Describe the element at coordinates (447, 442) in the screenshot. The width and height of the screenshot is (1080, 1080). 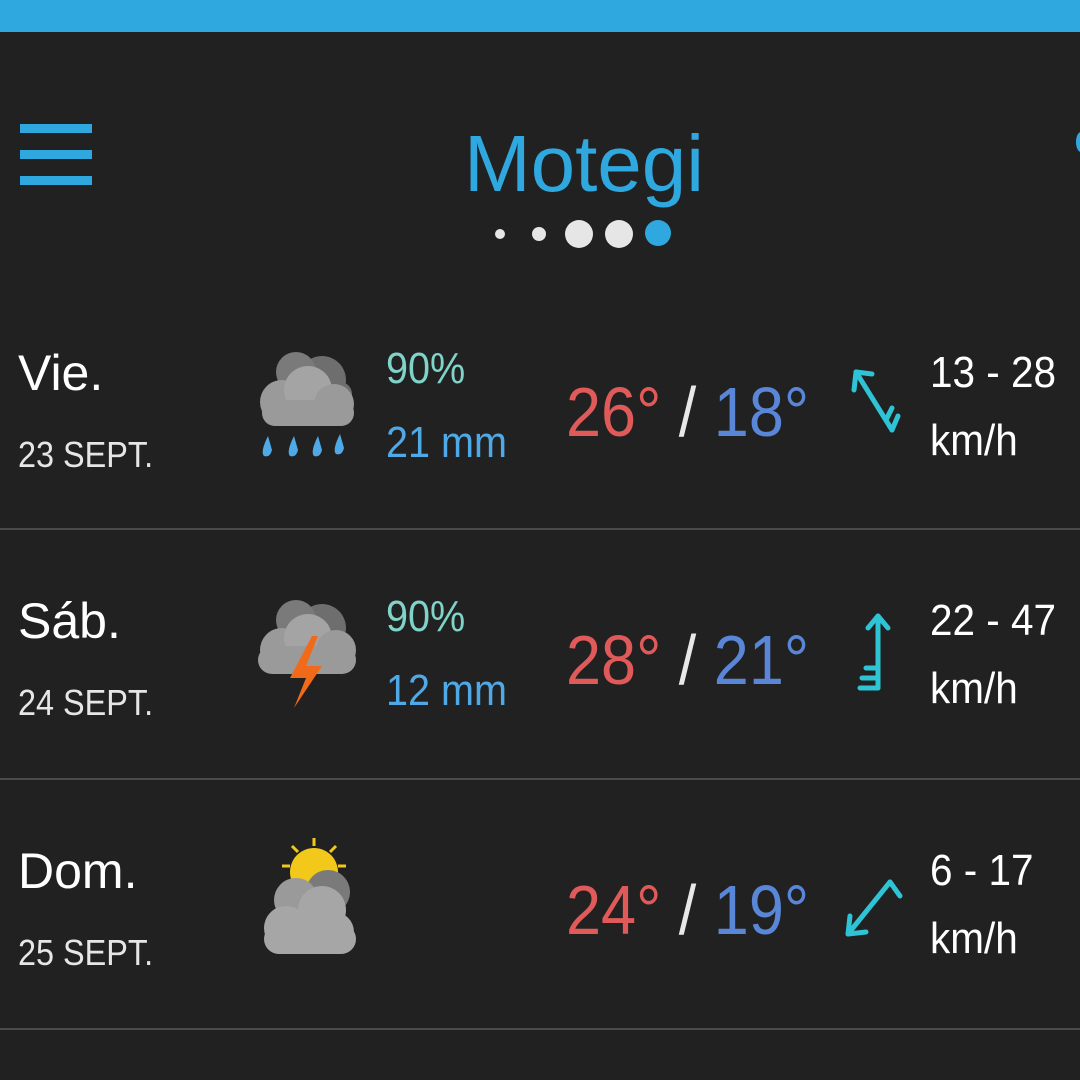
I see `precipitation-amount: 21 mm` at that location.